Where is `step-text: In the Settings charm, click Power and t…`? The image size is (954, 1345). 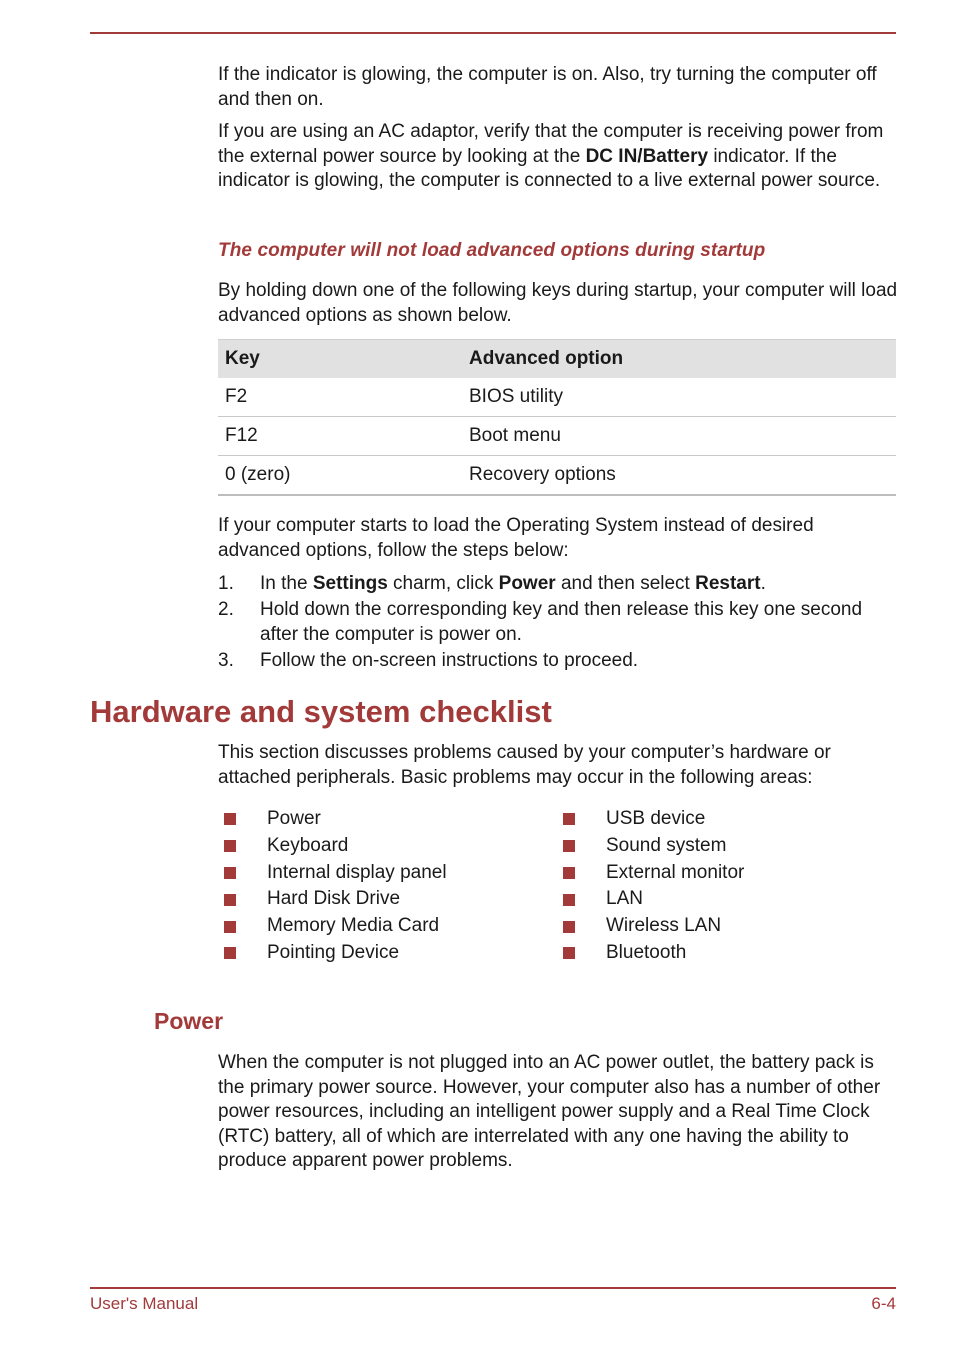
step-text: In the Settings charm, click Power and t… is located at coordinates (513, 584).